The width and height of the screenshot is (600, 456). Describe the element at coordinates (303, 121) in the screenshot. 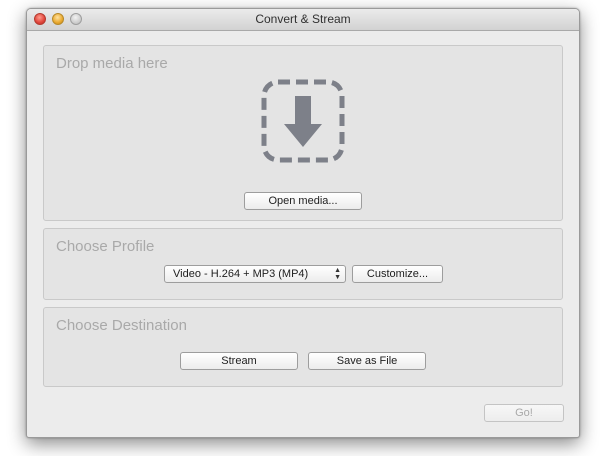

I see `download-arrow-icon` at that location.